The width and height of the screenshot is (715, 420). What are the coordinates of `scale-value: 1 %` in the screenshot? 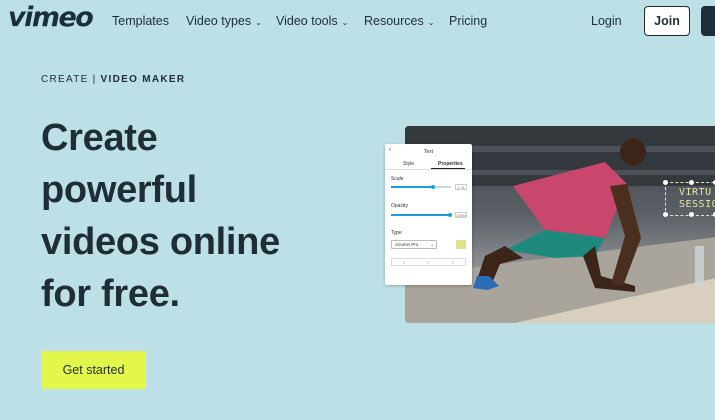 It's located at (461, 187).